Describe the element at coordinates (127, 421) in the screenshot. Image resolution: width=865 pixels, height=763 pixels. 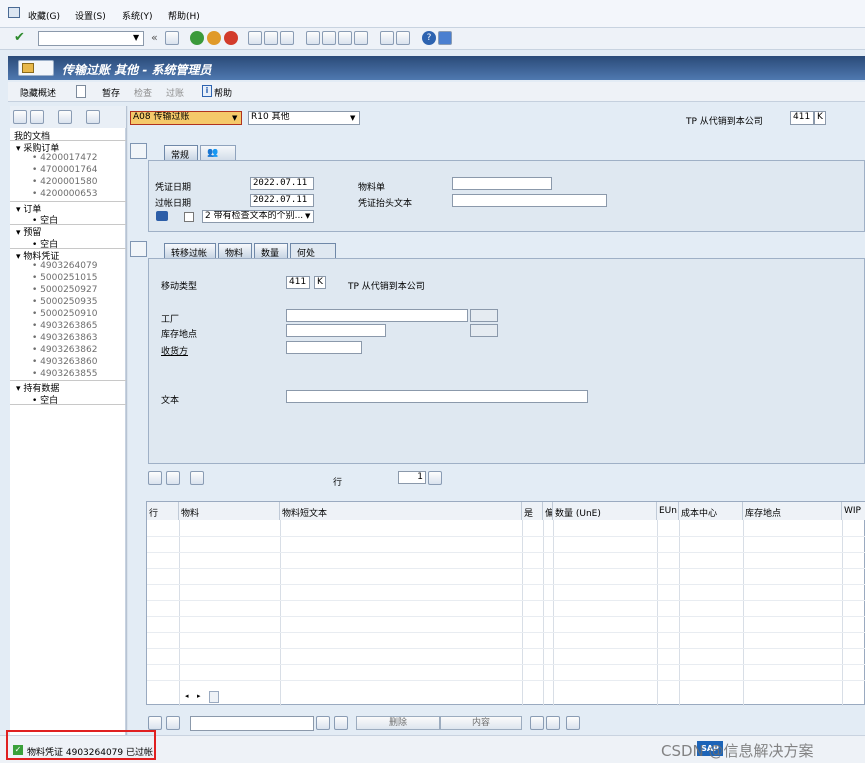
I see `panel-splitter` at that location.